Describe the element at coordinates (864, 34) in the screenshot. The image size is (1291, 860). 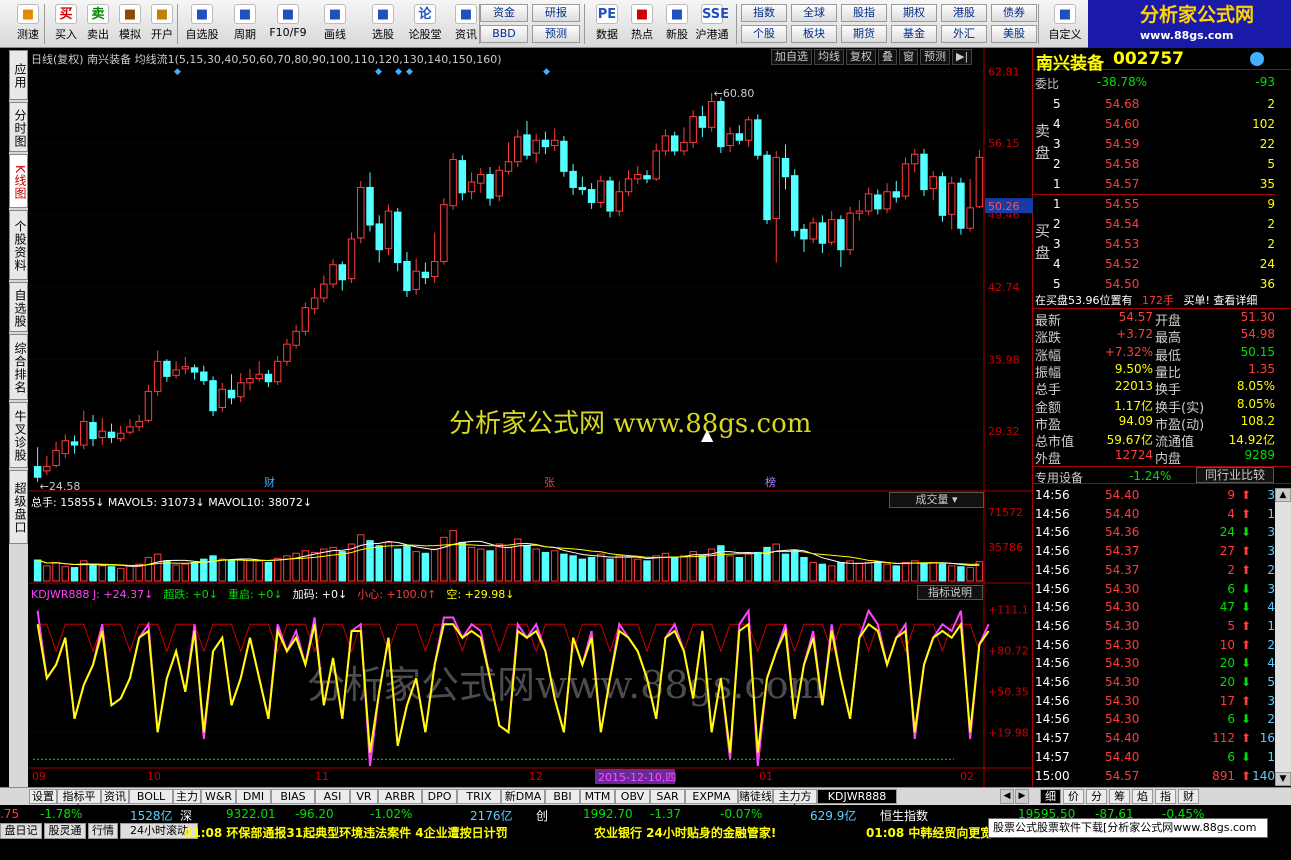
I see `toolbar-grid-button: 期货` at that location.